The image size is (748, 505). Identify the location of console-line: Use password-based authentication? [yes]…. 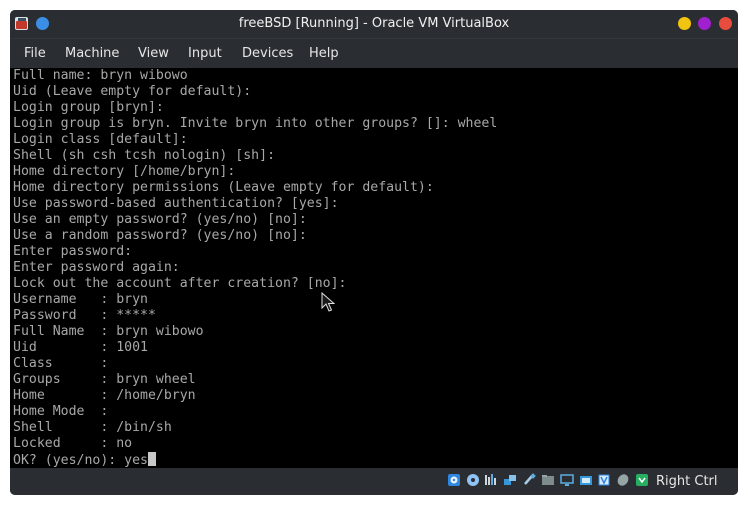
(176, 203).